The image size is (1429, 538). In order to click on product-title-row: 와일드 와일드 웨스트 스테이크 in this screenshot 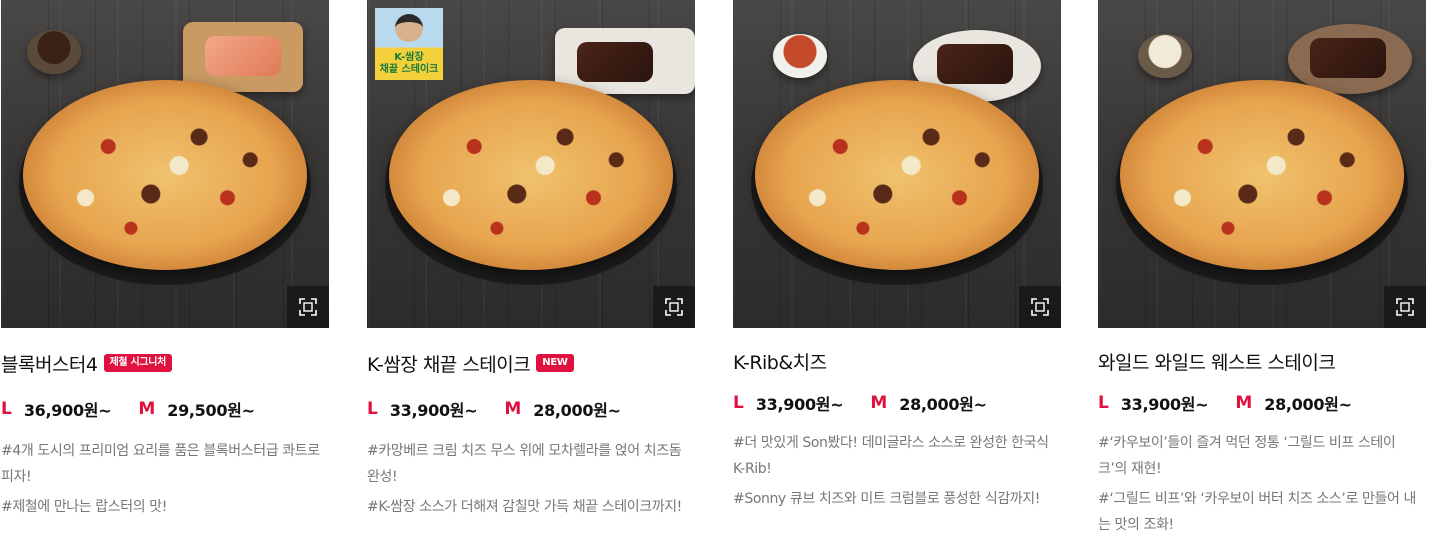, I will do `click(1217, 361)`.